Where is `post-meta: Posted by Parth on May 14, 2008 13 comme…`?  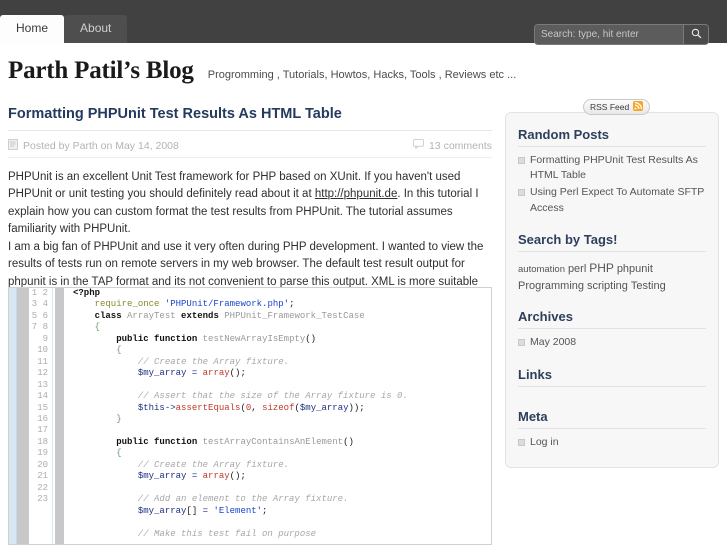
post-meta: Posted by Parth on May 14, 2008 13 comme… is located at coordinates (250, 148).